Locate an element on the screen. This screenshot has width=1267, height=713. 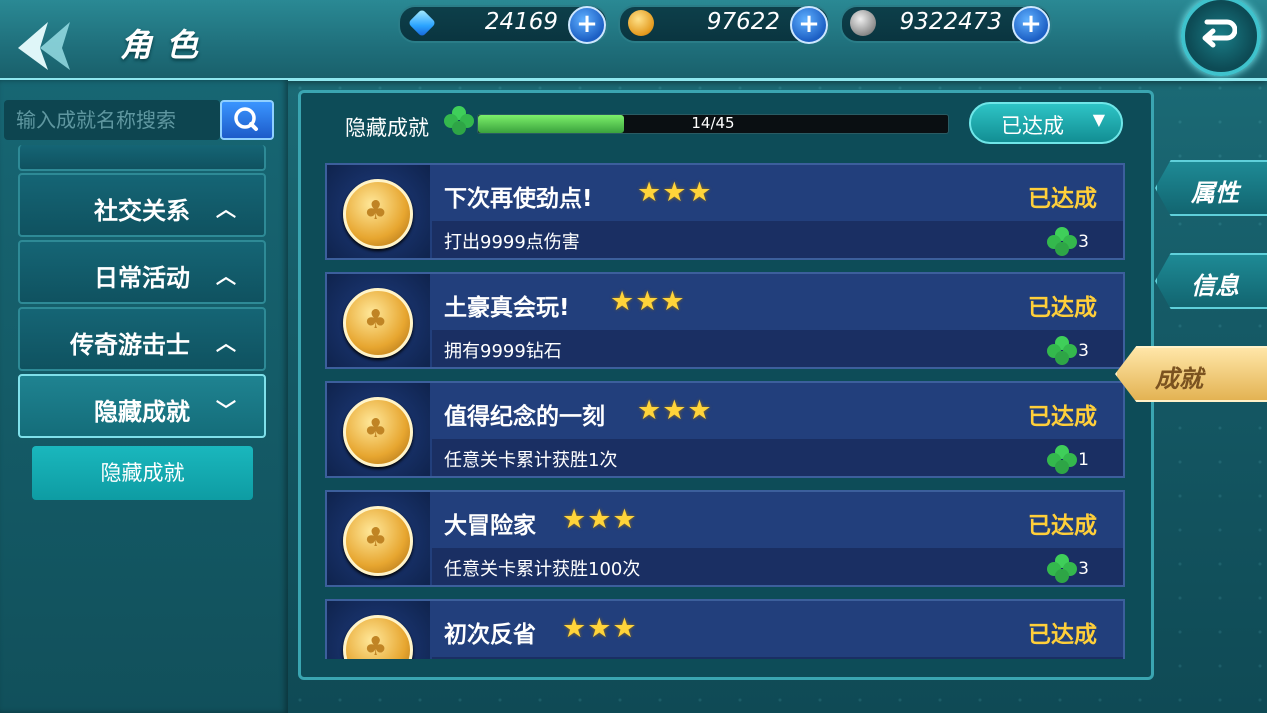
sub-category-button: 隐藏成就 is located at coordinates (142, 473).